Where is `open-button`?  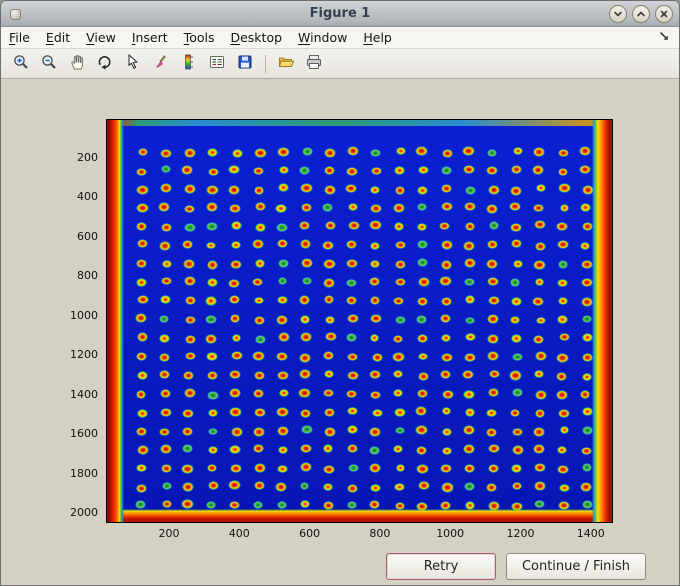
open-button is located at coordinates (286, 64).